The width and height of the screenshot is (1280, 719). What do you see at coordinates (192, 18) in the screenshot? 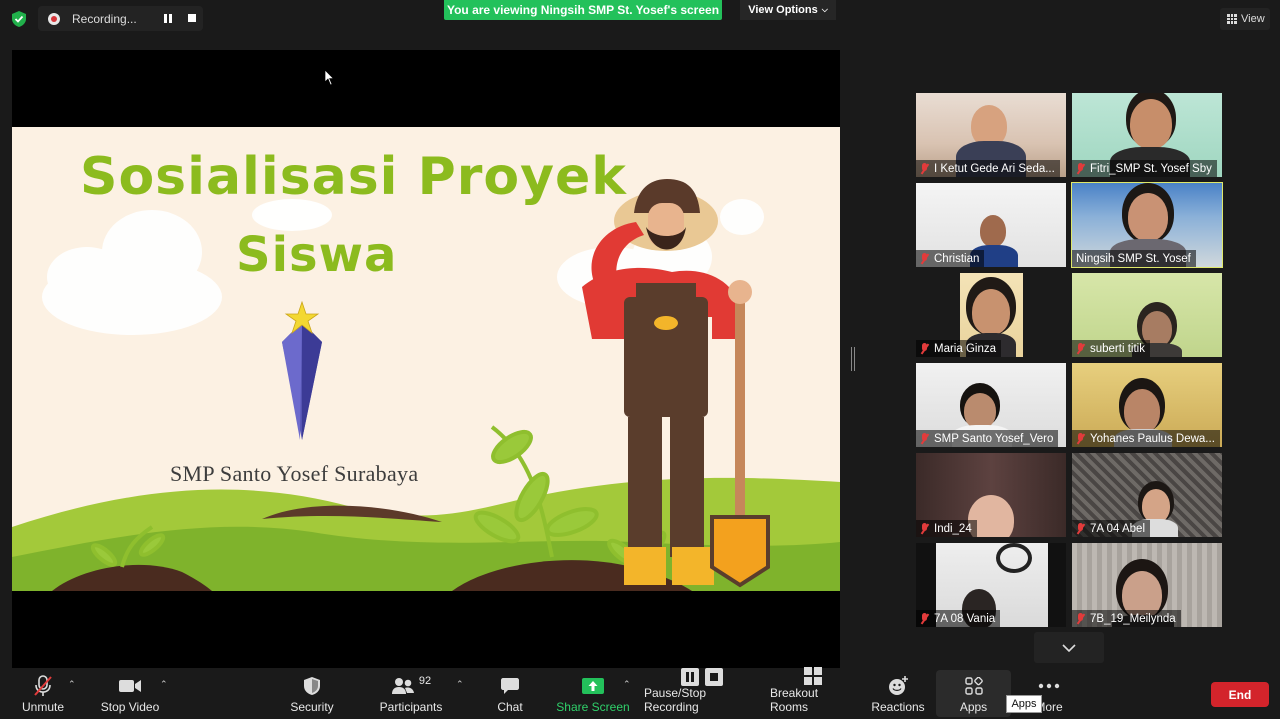
I see `stop-recording-icon` at bounding box center [192, 18].